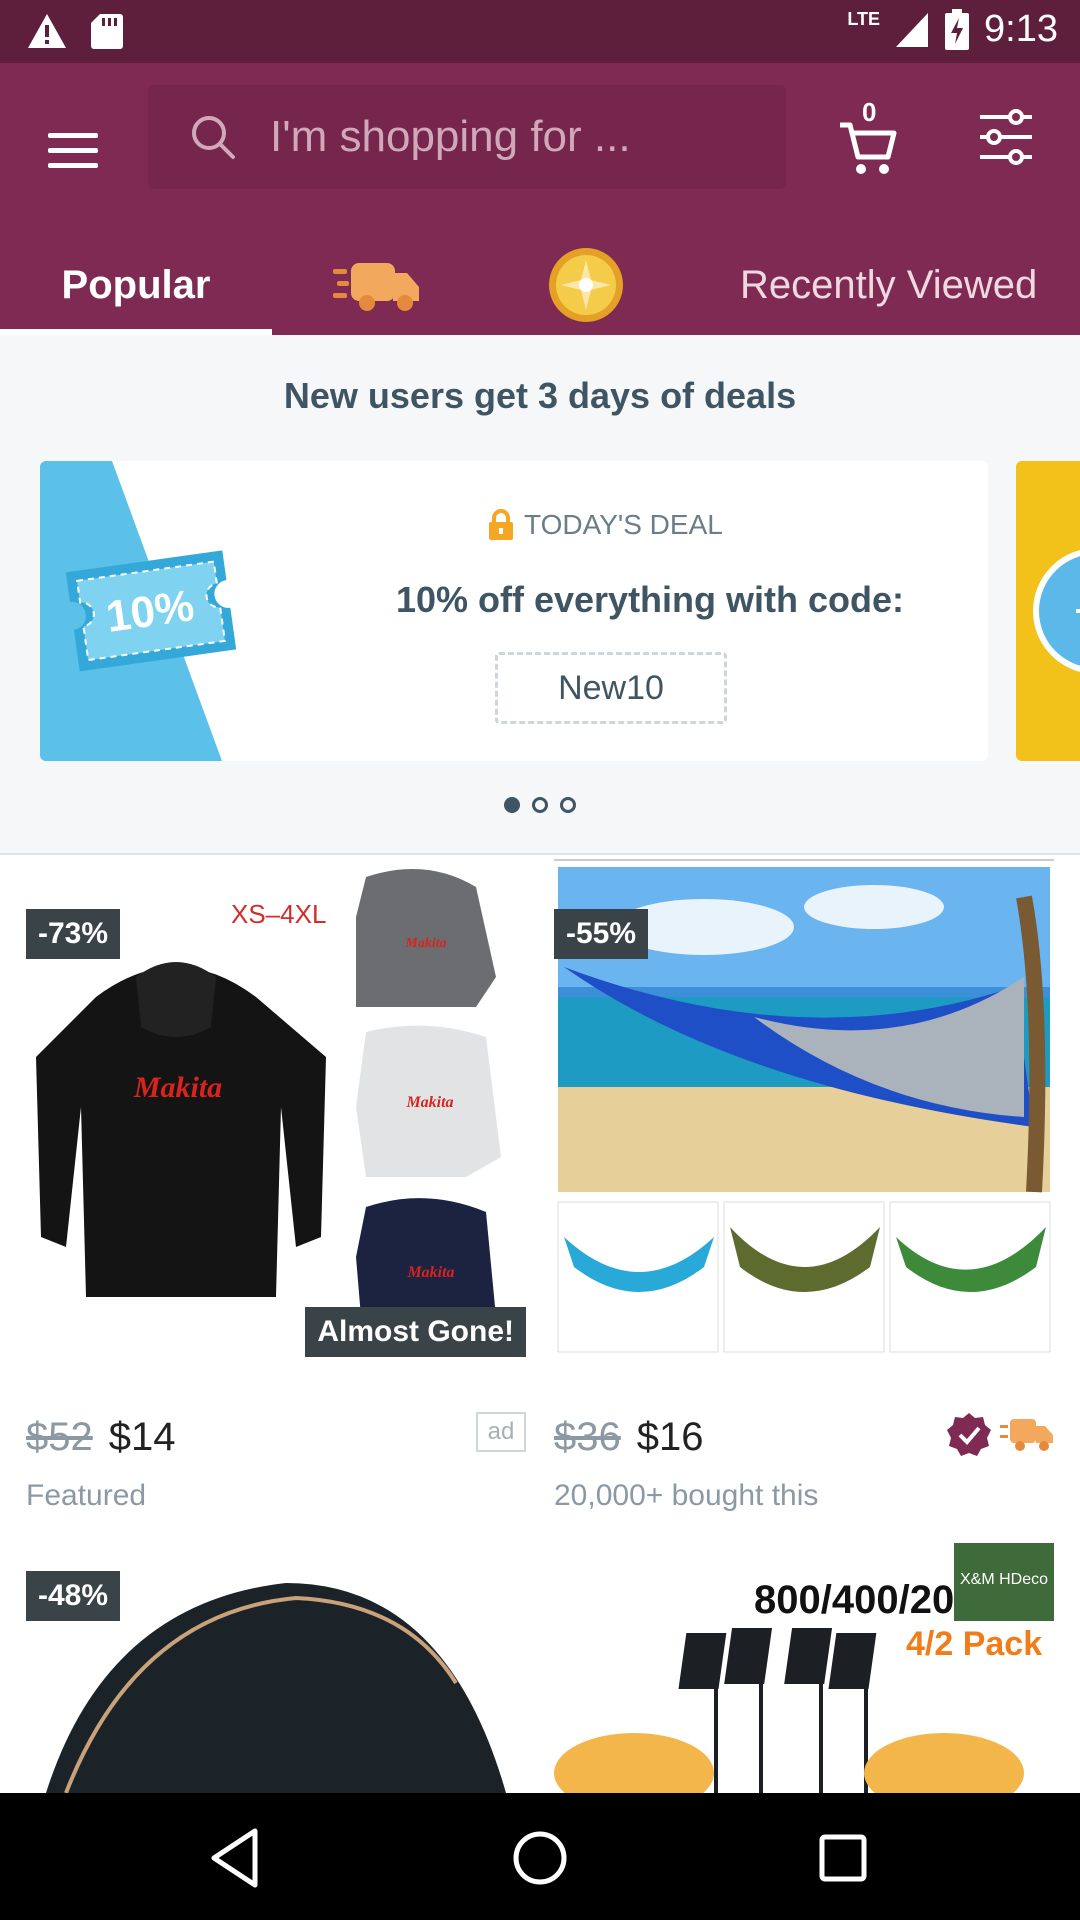 The image size is (1080, 1920). What do you see at coordinates (957, 29) in the screenshot?
I see `battery-charging-icon` at bounding box center [957, 29].